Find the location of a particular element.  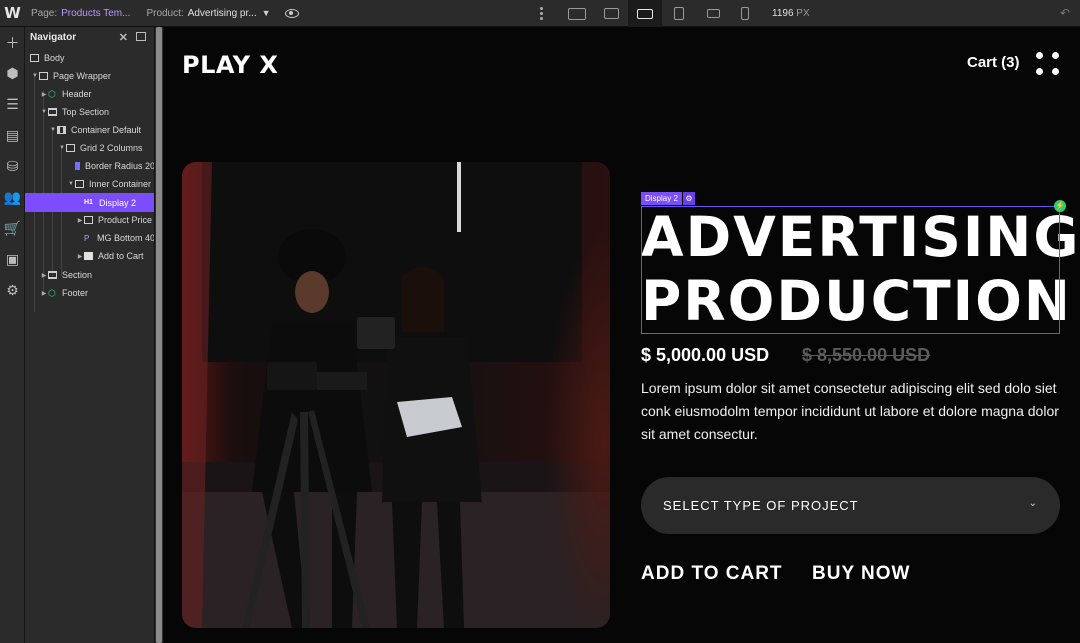

site-logo: PLAY X is located at coordinates (230, 65).